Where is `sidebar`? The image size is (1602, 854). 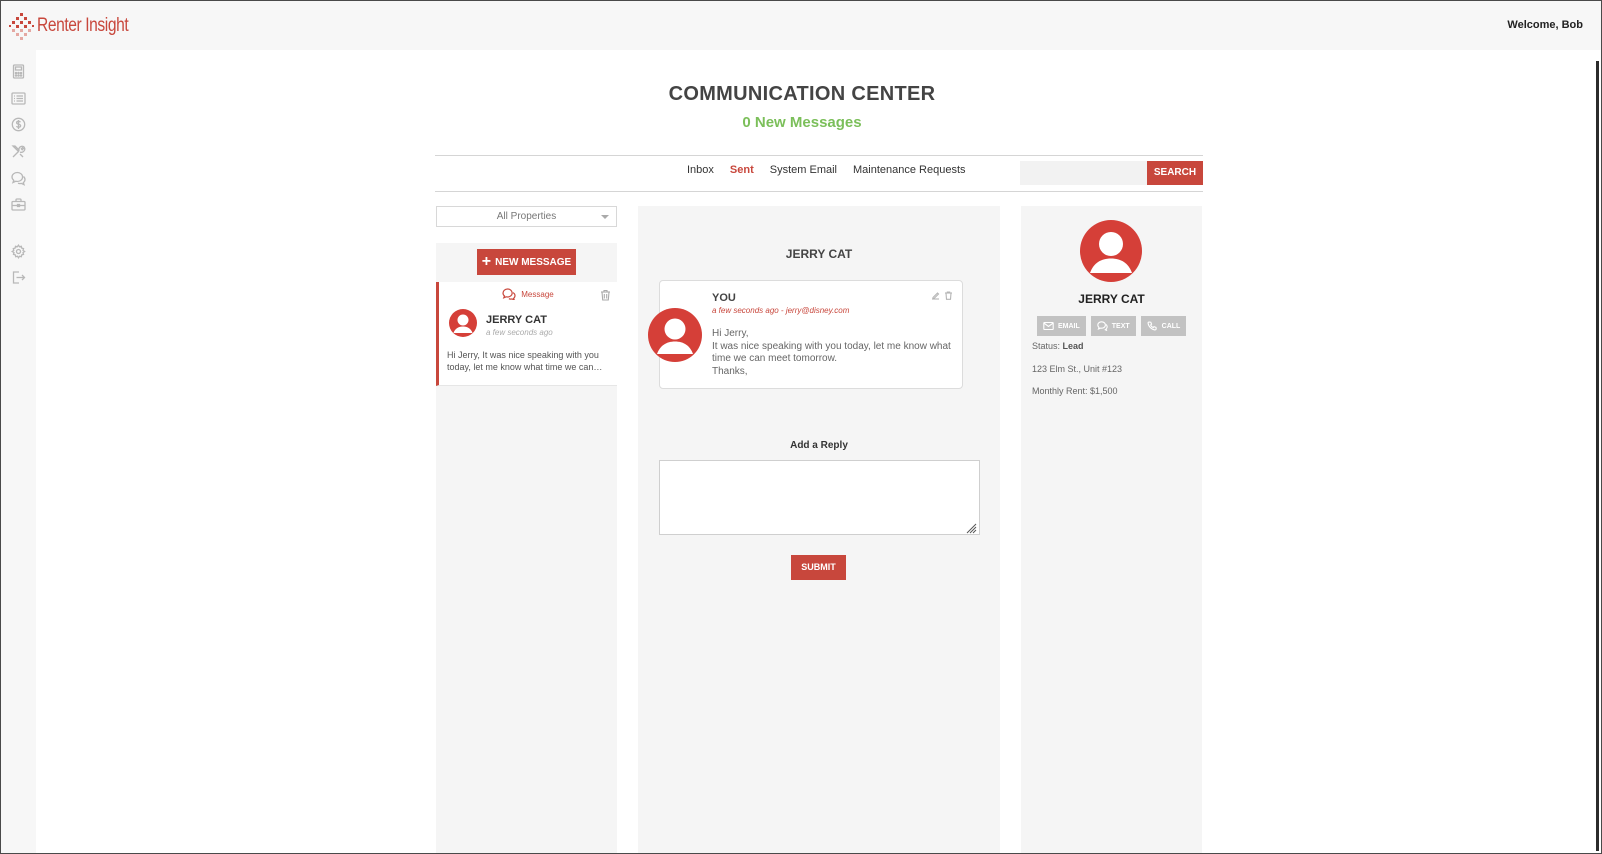
sidebar is located at coordinates (18, 451).